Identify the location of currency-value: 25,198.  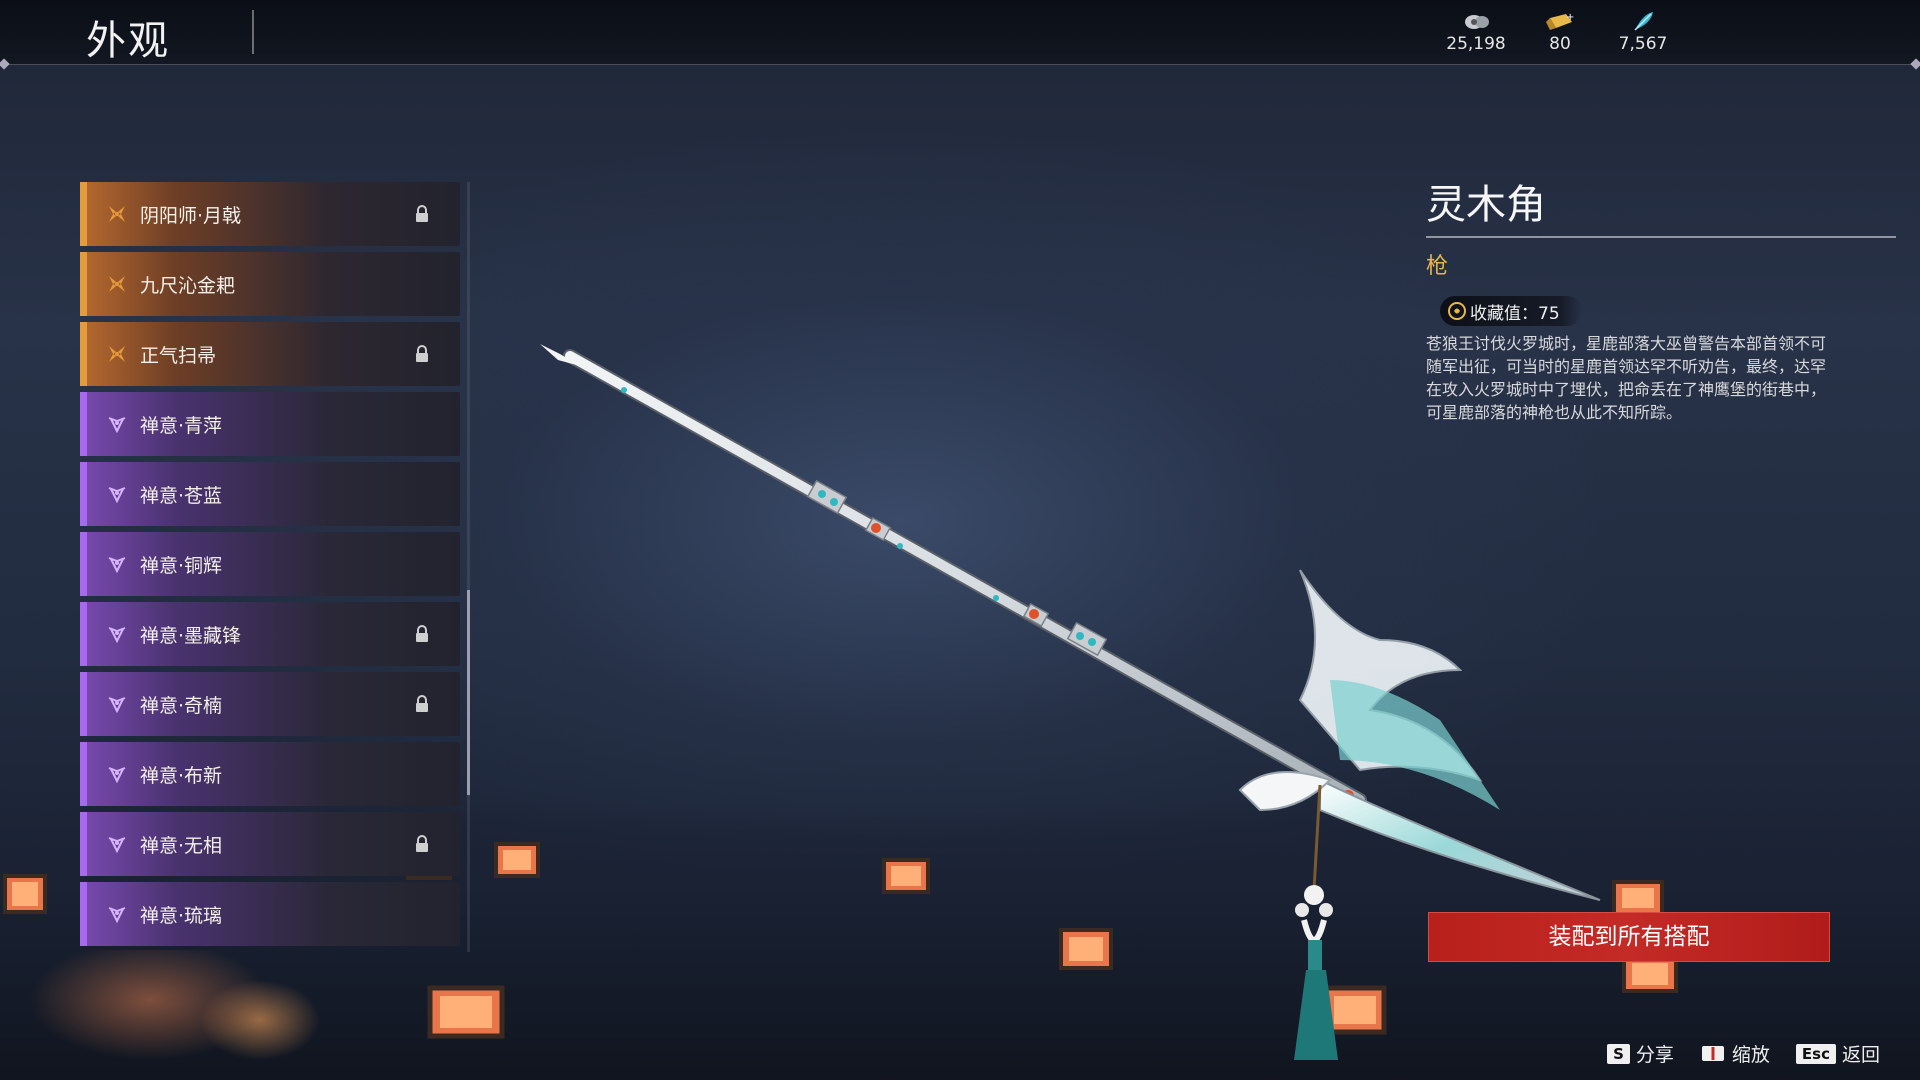
(1476, 44).